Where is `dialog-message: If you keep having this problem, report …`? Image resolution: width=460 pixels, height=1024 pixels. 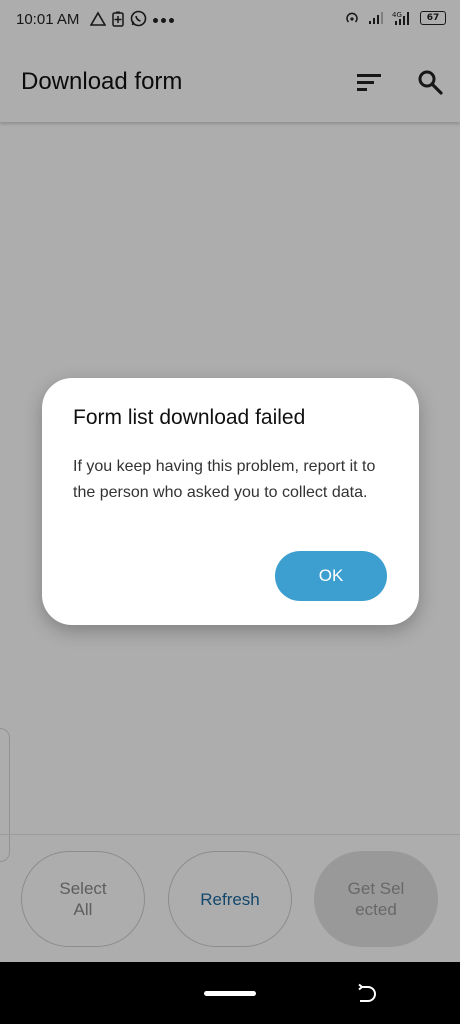
dialog-message: If you keep having this problem, report … is located at coordinates (224, 479).